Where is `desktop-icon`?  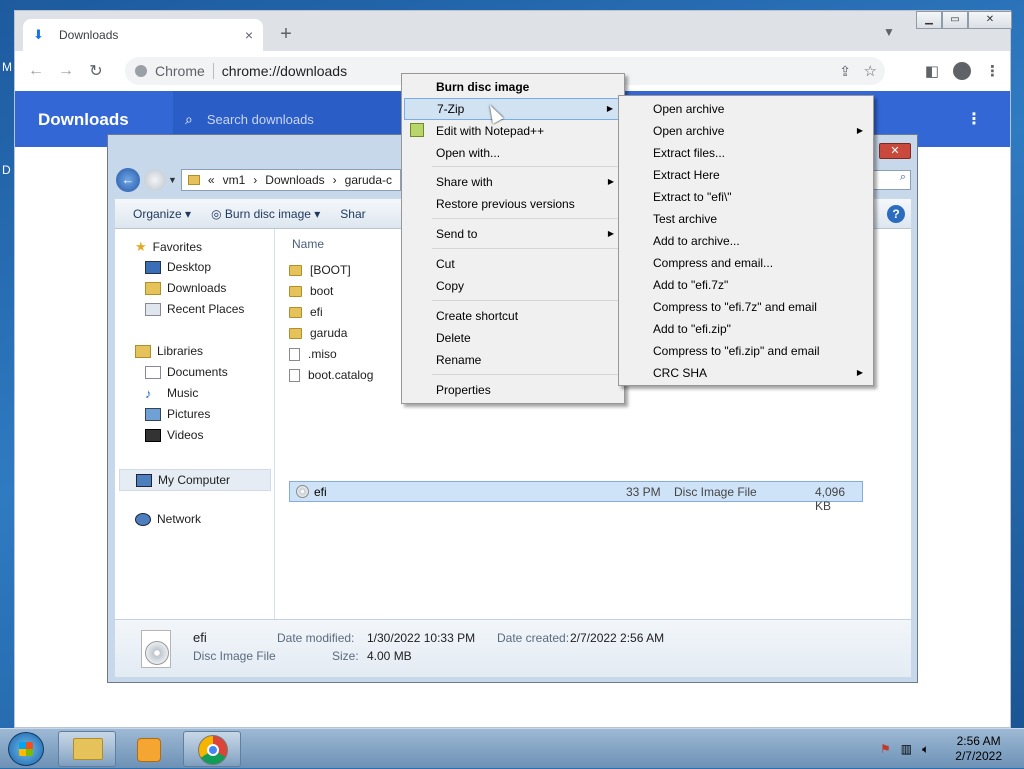
desktop-icon is located at coordinates (153, 267).